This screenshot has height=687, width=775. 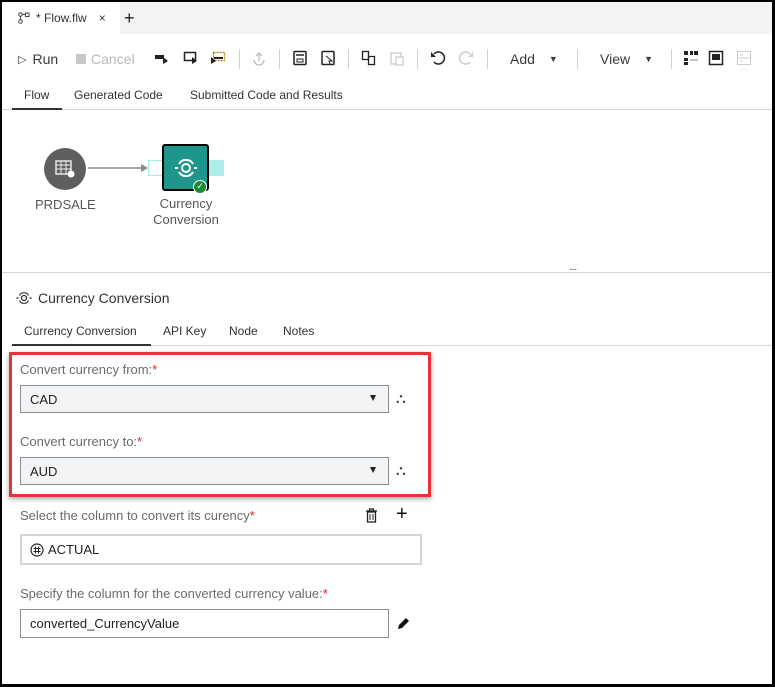 I want to click on numeric-column-icon, so click(x=37, y=549).